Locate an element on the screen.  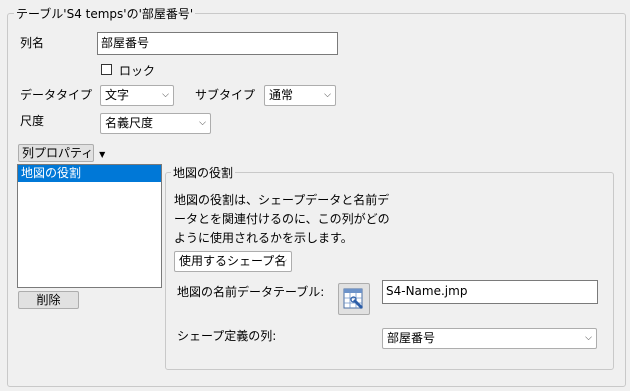
shape-usage-select: 使用するシェープ名 ⌵ is located at coordinates (233, 261).